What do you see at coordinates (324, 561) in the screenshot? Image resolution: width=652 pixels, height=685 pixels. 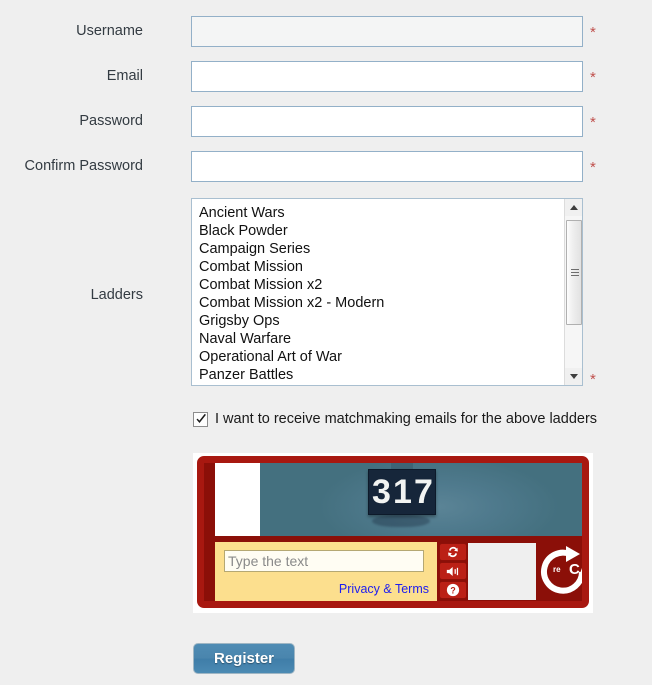 I see `captcha-response-input` at bounding box center [324, 561].